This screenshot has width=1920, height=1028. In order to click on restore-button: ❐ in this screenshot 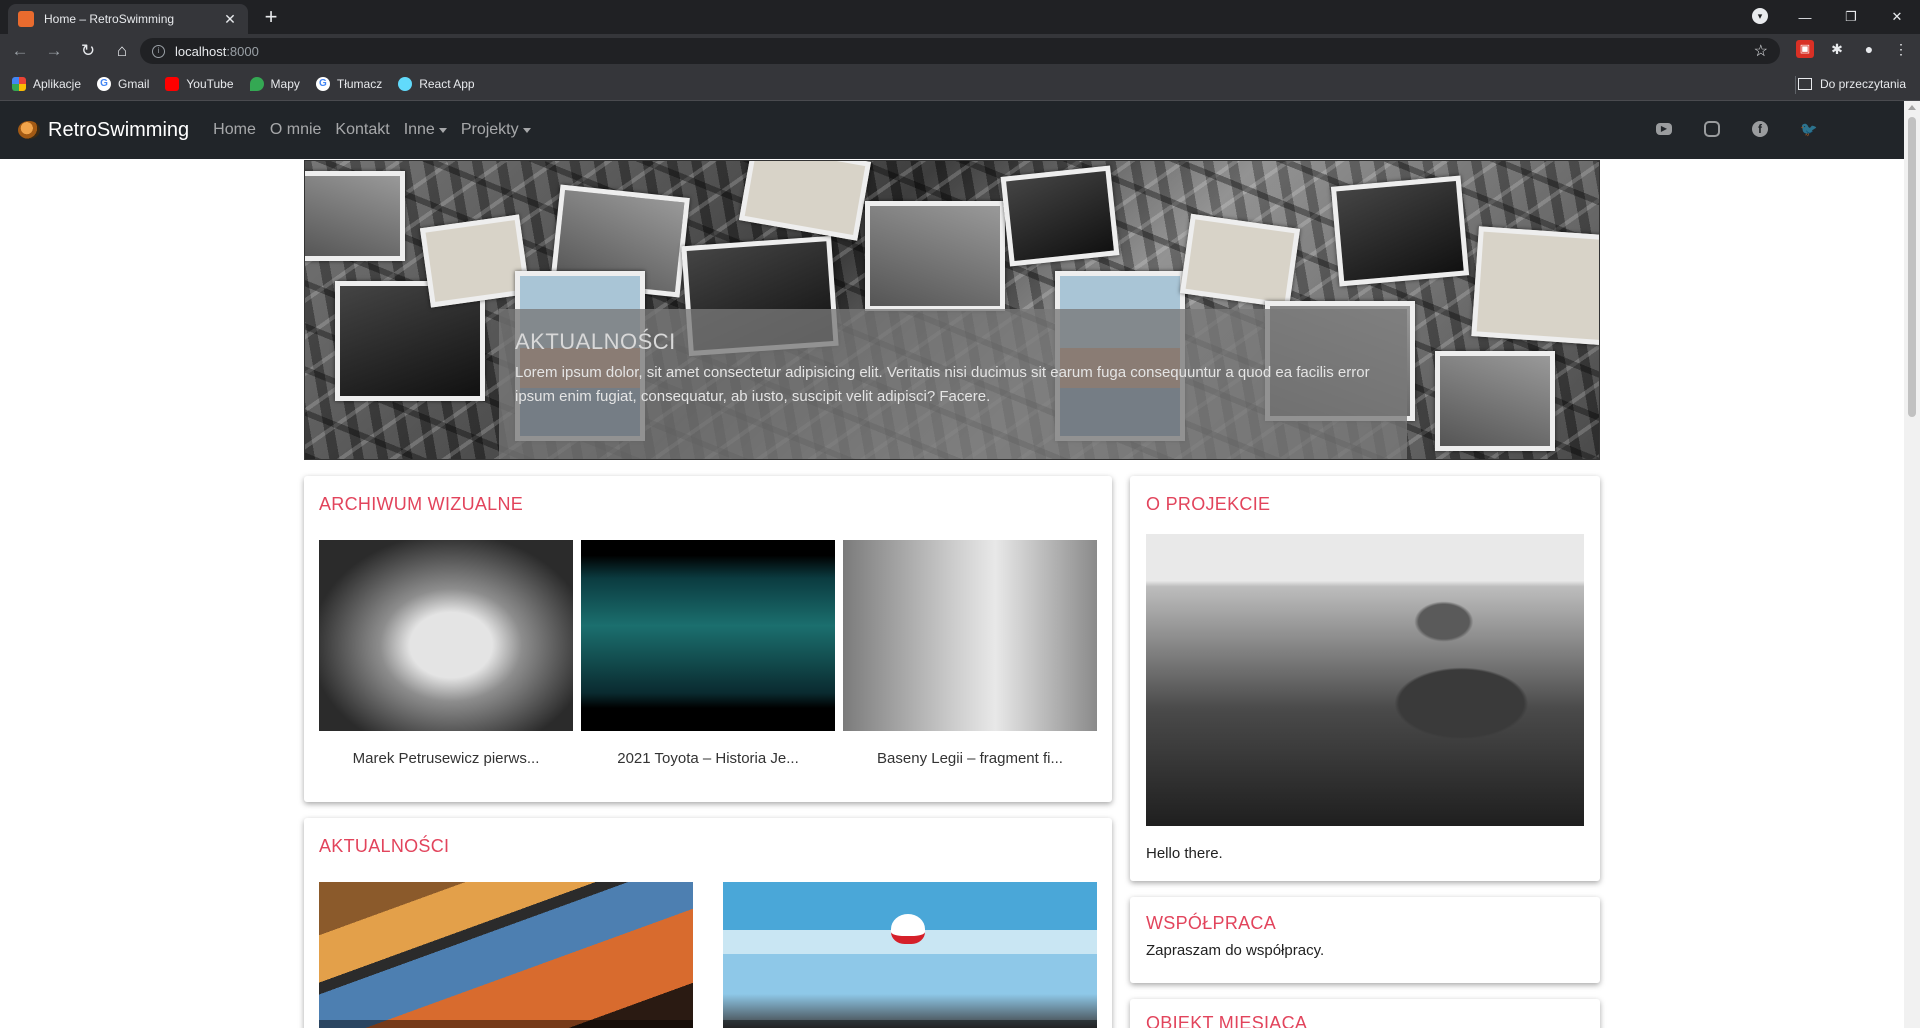, I will do `click(1851, 17)`.